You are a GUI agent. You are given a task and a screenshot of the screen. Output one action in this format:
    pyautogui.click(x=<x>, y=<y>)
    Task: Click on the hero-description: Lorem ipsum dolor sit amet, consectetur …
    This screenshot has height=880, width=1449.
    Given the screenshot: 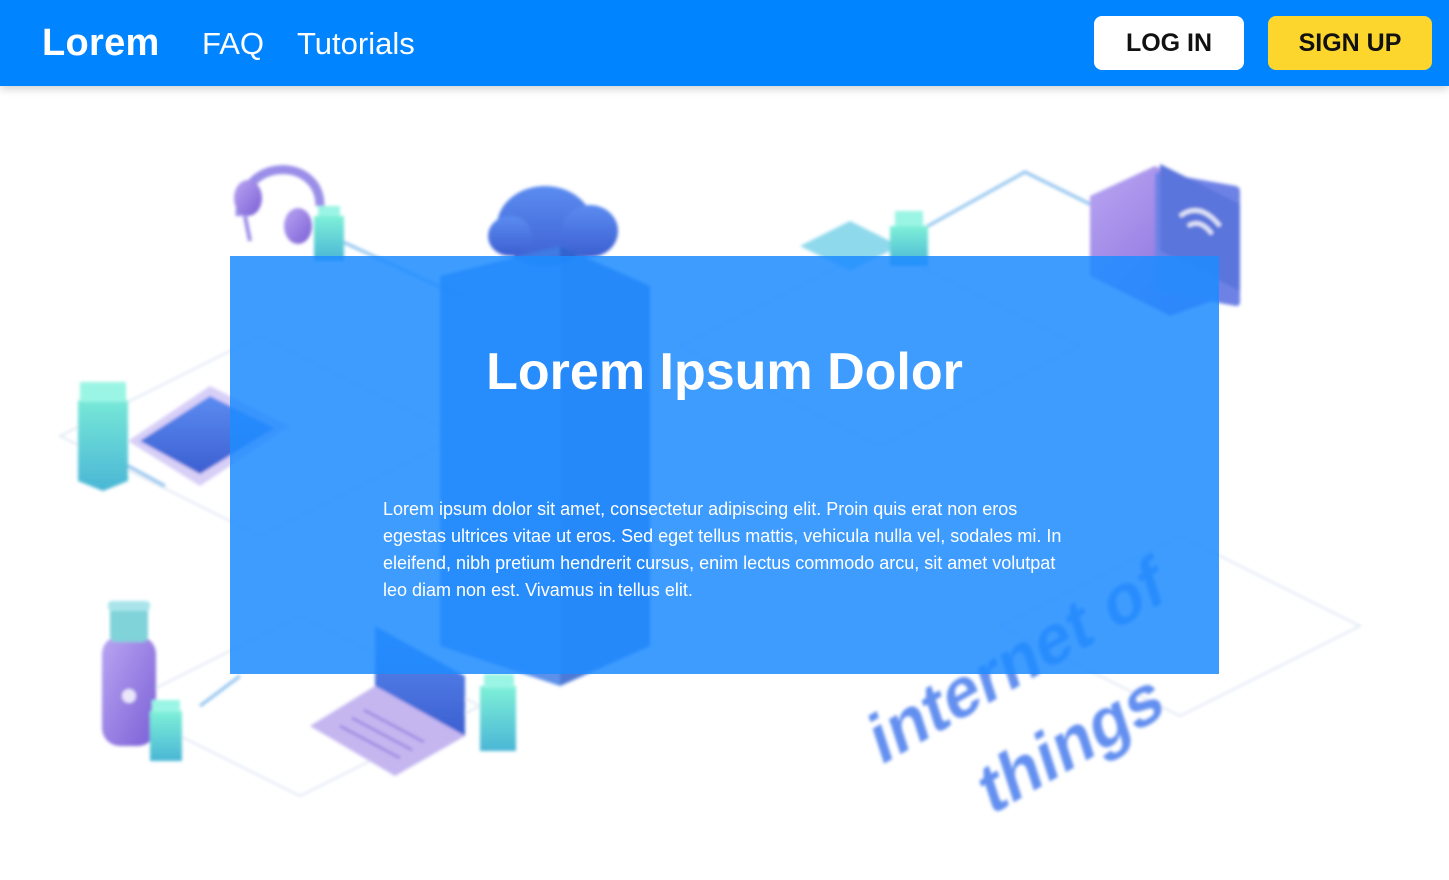 What is the action you would take?
    pyautogui.click(x=722, y=549)
    